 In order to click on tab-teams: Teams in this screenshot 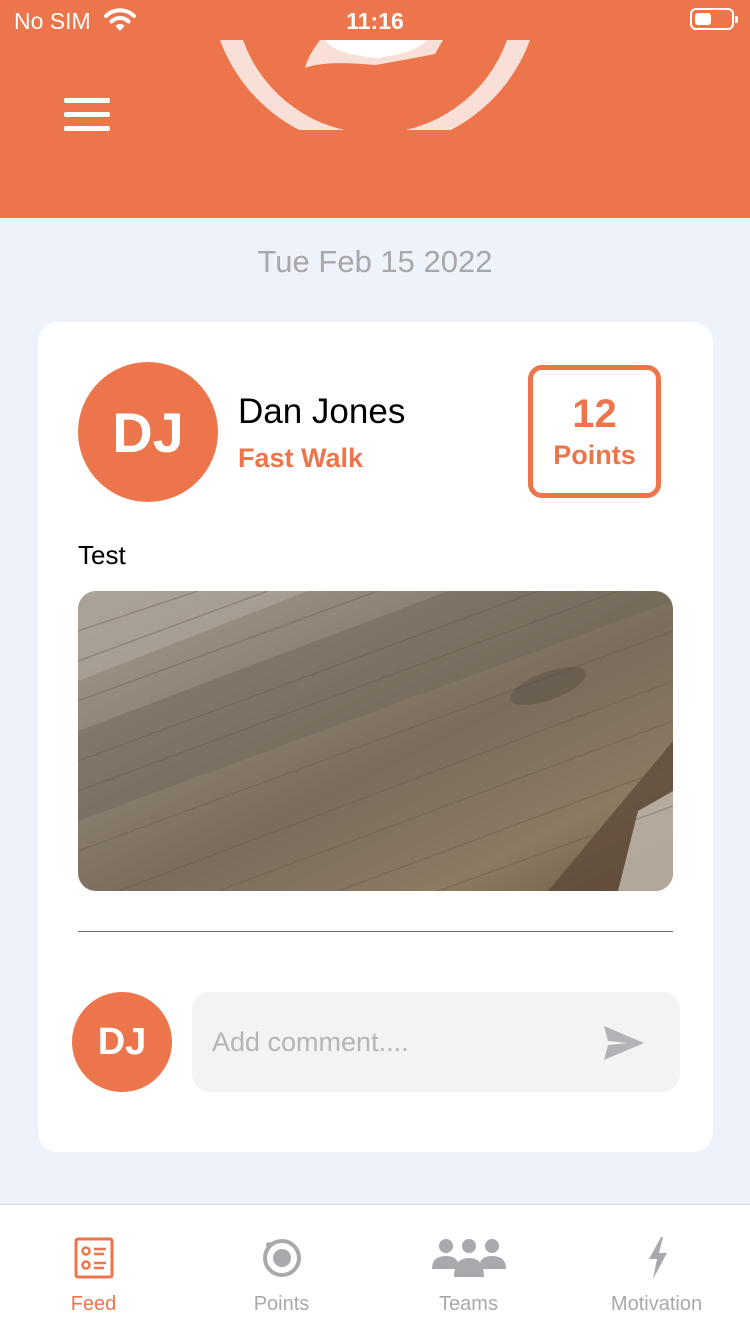, I will do `click(468, 1269)`.